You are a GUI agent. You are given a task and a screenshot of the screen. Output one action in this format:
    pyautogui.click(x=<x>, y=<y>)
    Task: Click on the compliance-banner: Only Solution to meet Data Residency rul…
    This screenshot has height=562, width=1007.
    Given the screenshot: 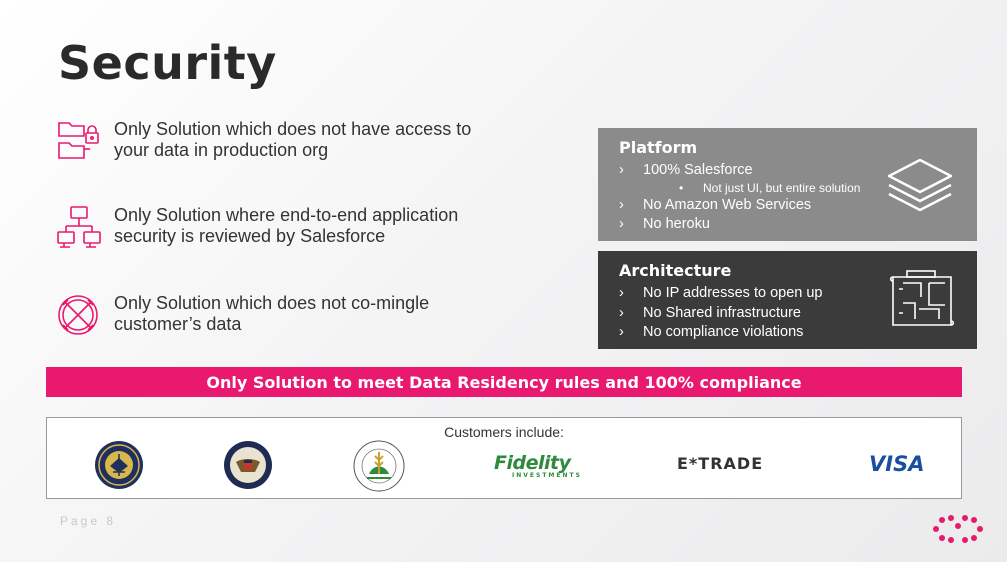 What is the action you would take?
    pyautogui.click(x=504, y=382)
    